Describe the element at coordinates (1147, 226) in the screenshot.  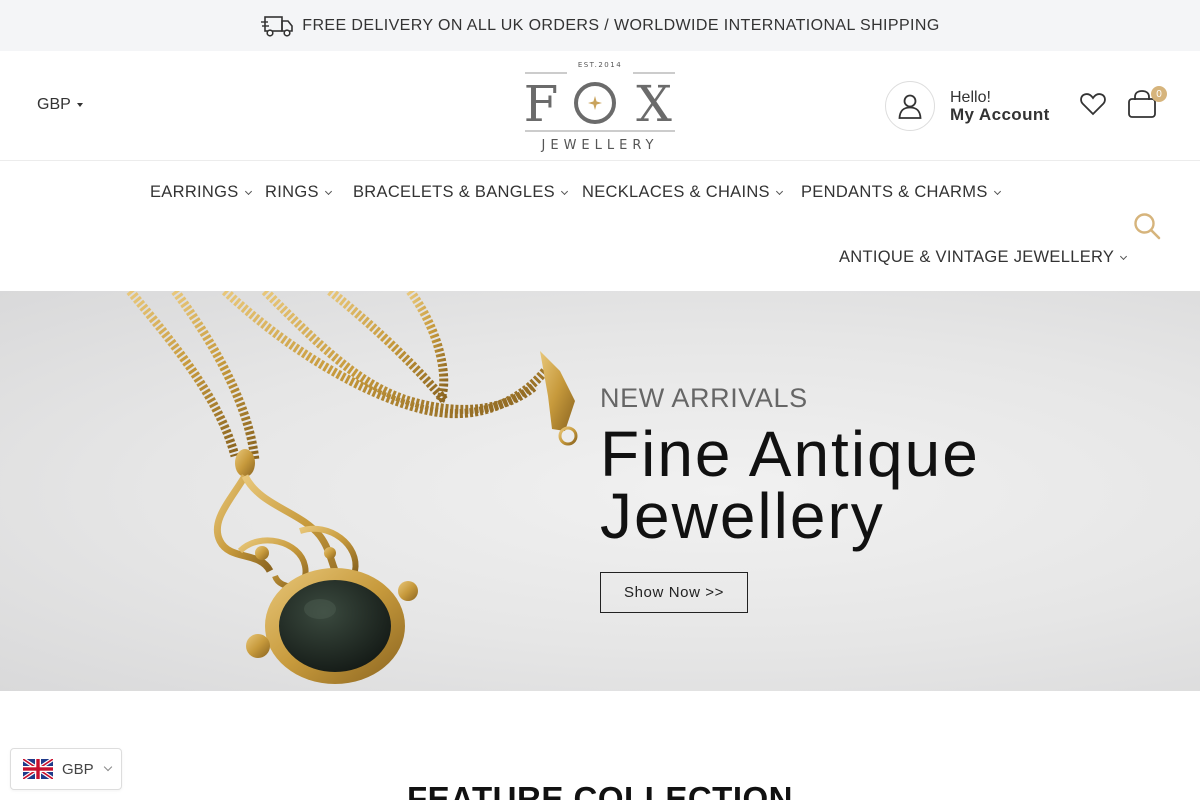
I see `search-icon` at that location.